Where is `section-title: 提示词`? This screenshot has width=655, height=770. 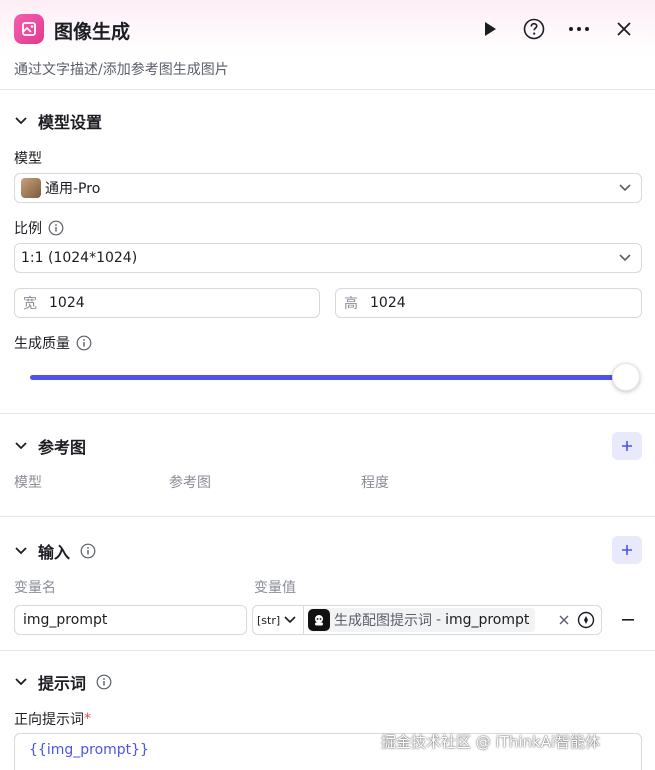 section-title: 提示词 is located at coordinates (62, 683).